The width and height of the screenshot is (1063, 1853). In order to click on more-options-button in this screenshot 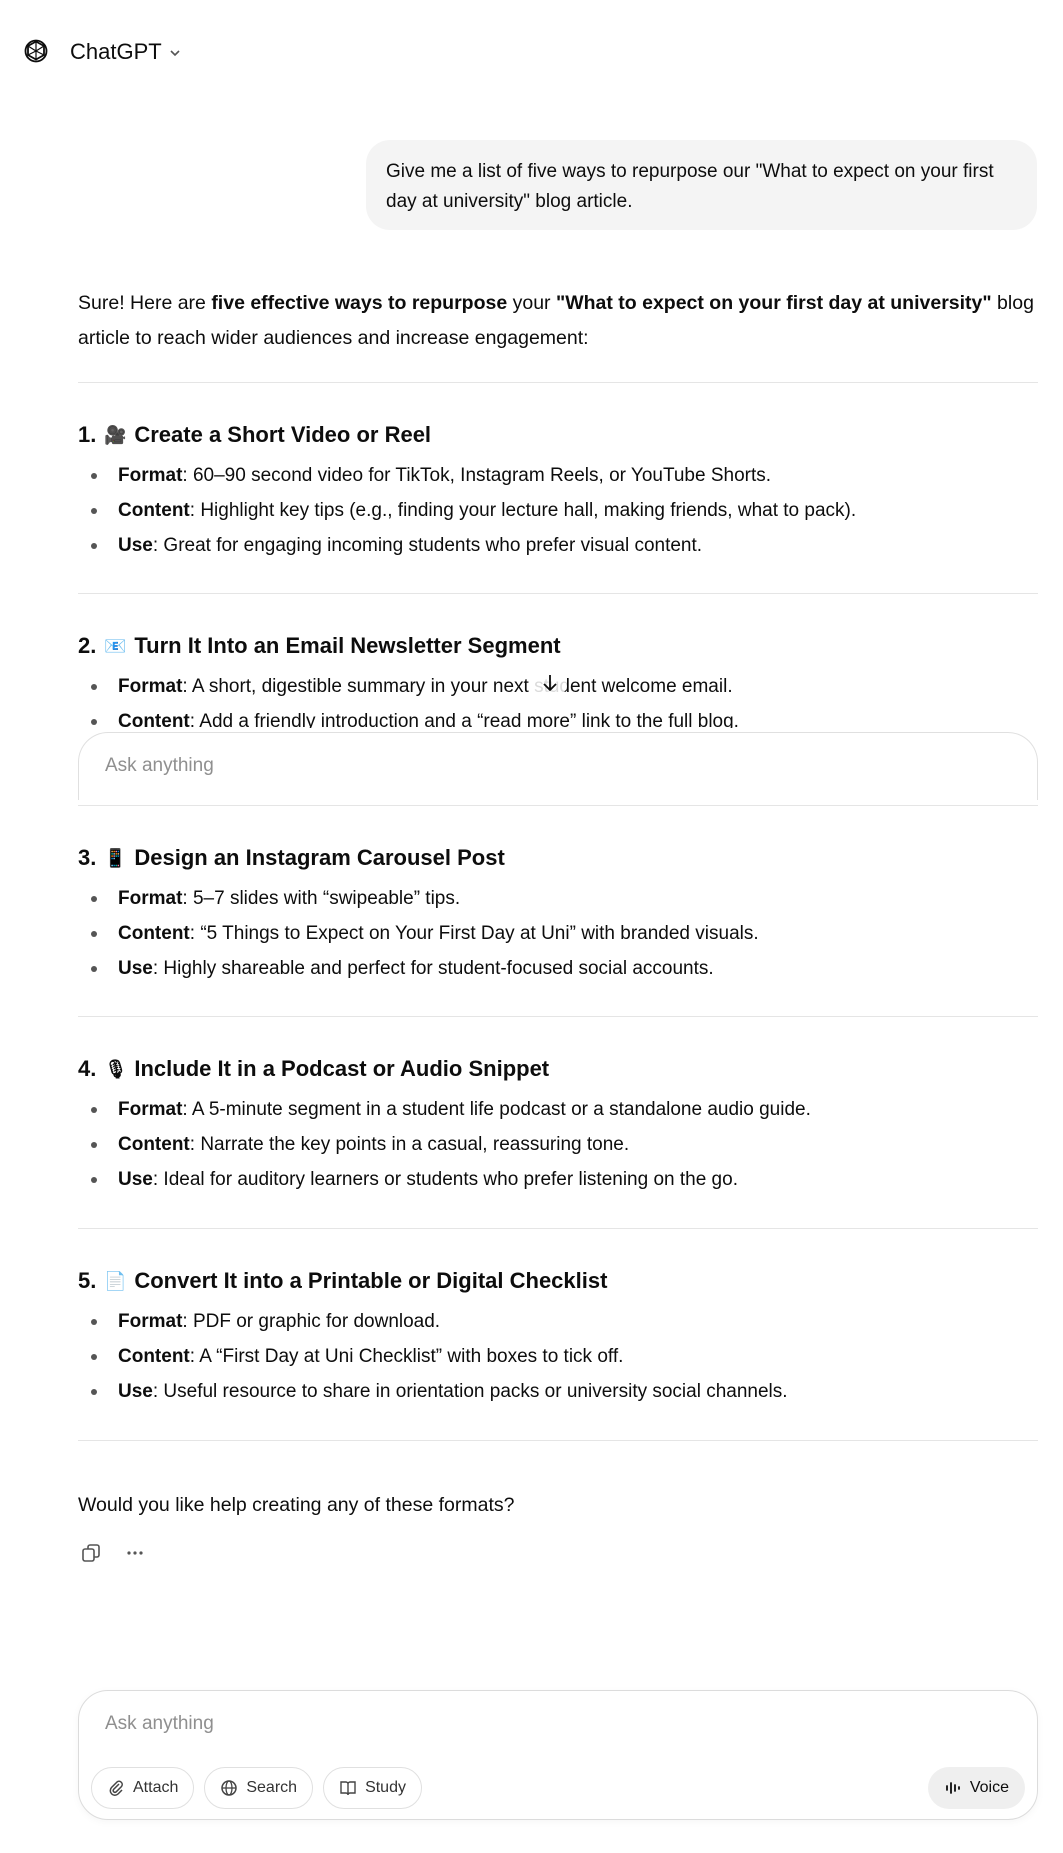, I will do `click(135, 1553)`.